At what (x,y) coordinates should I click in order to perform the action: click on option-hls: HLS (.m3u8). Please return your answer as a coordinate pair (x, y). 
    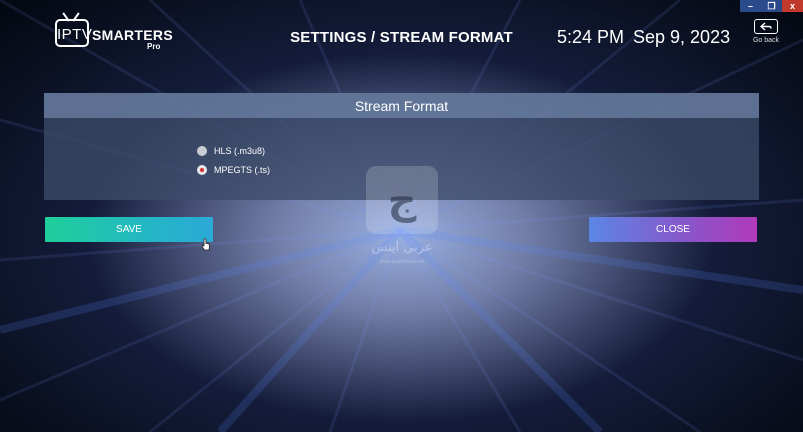
    Looking at the image, I should click on (231, 151).